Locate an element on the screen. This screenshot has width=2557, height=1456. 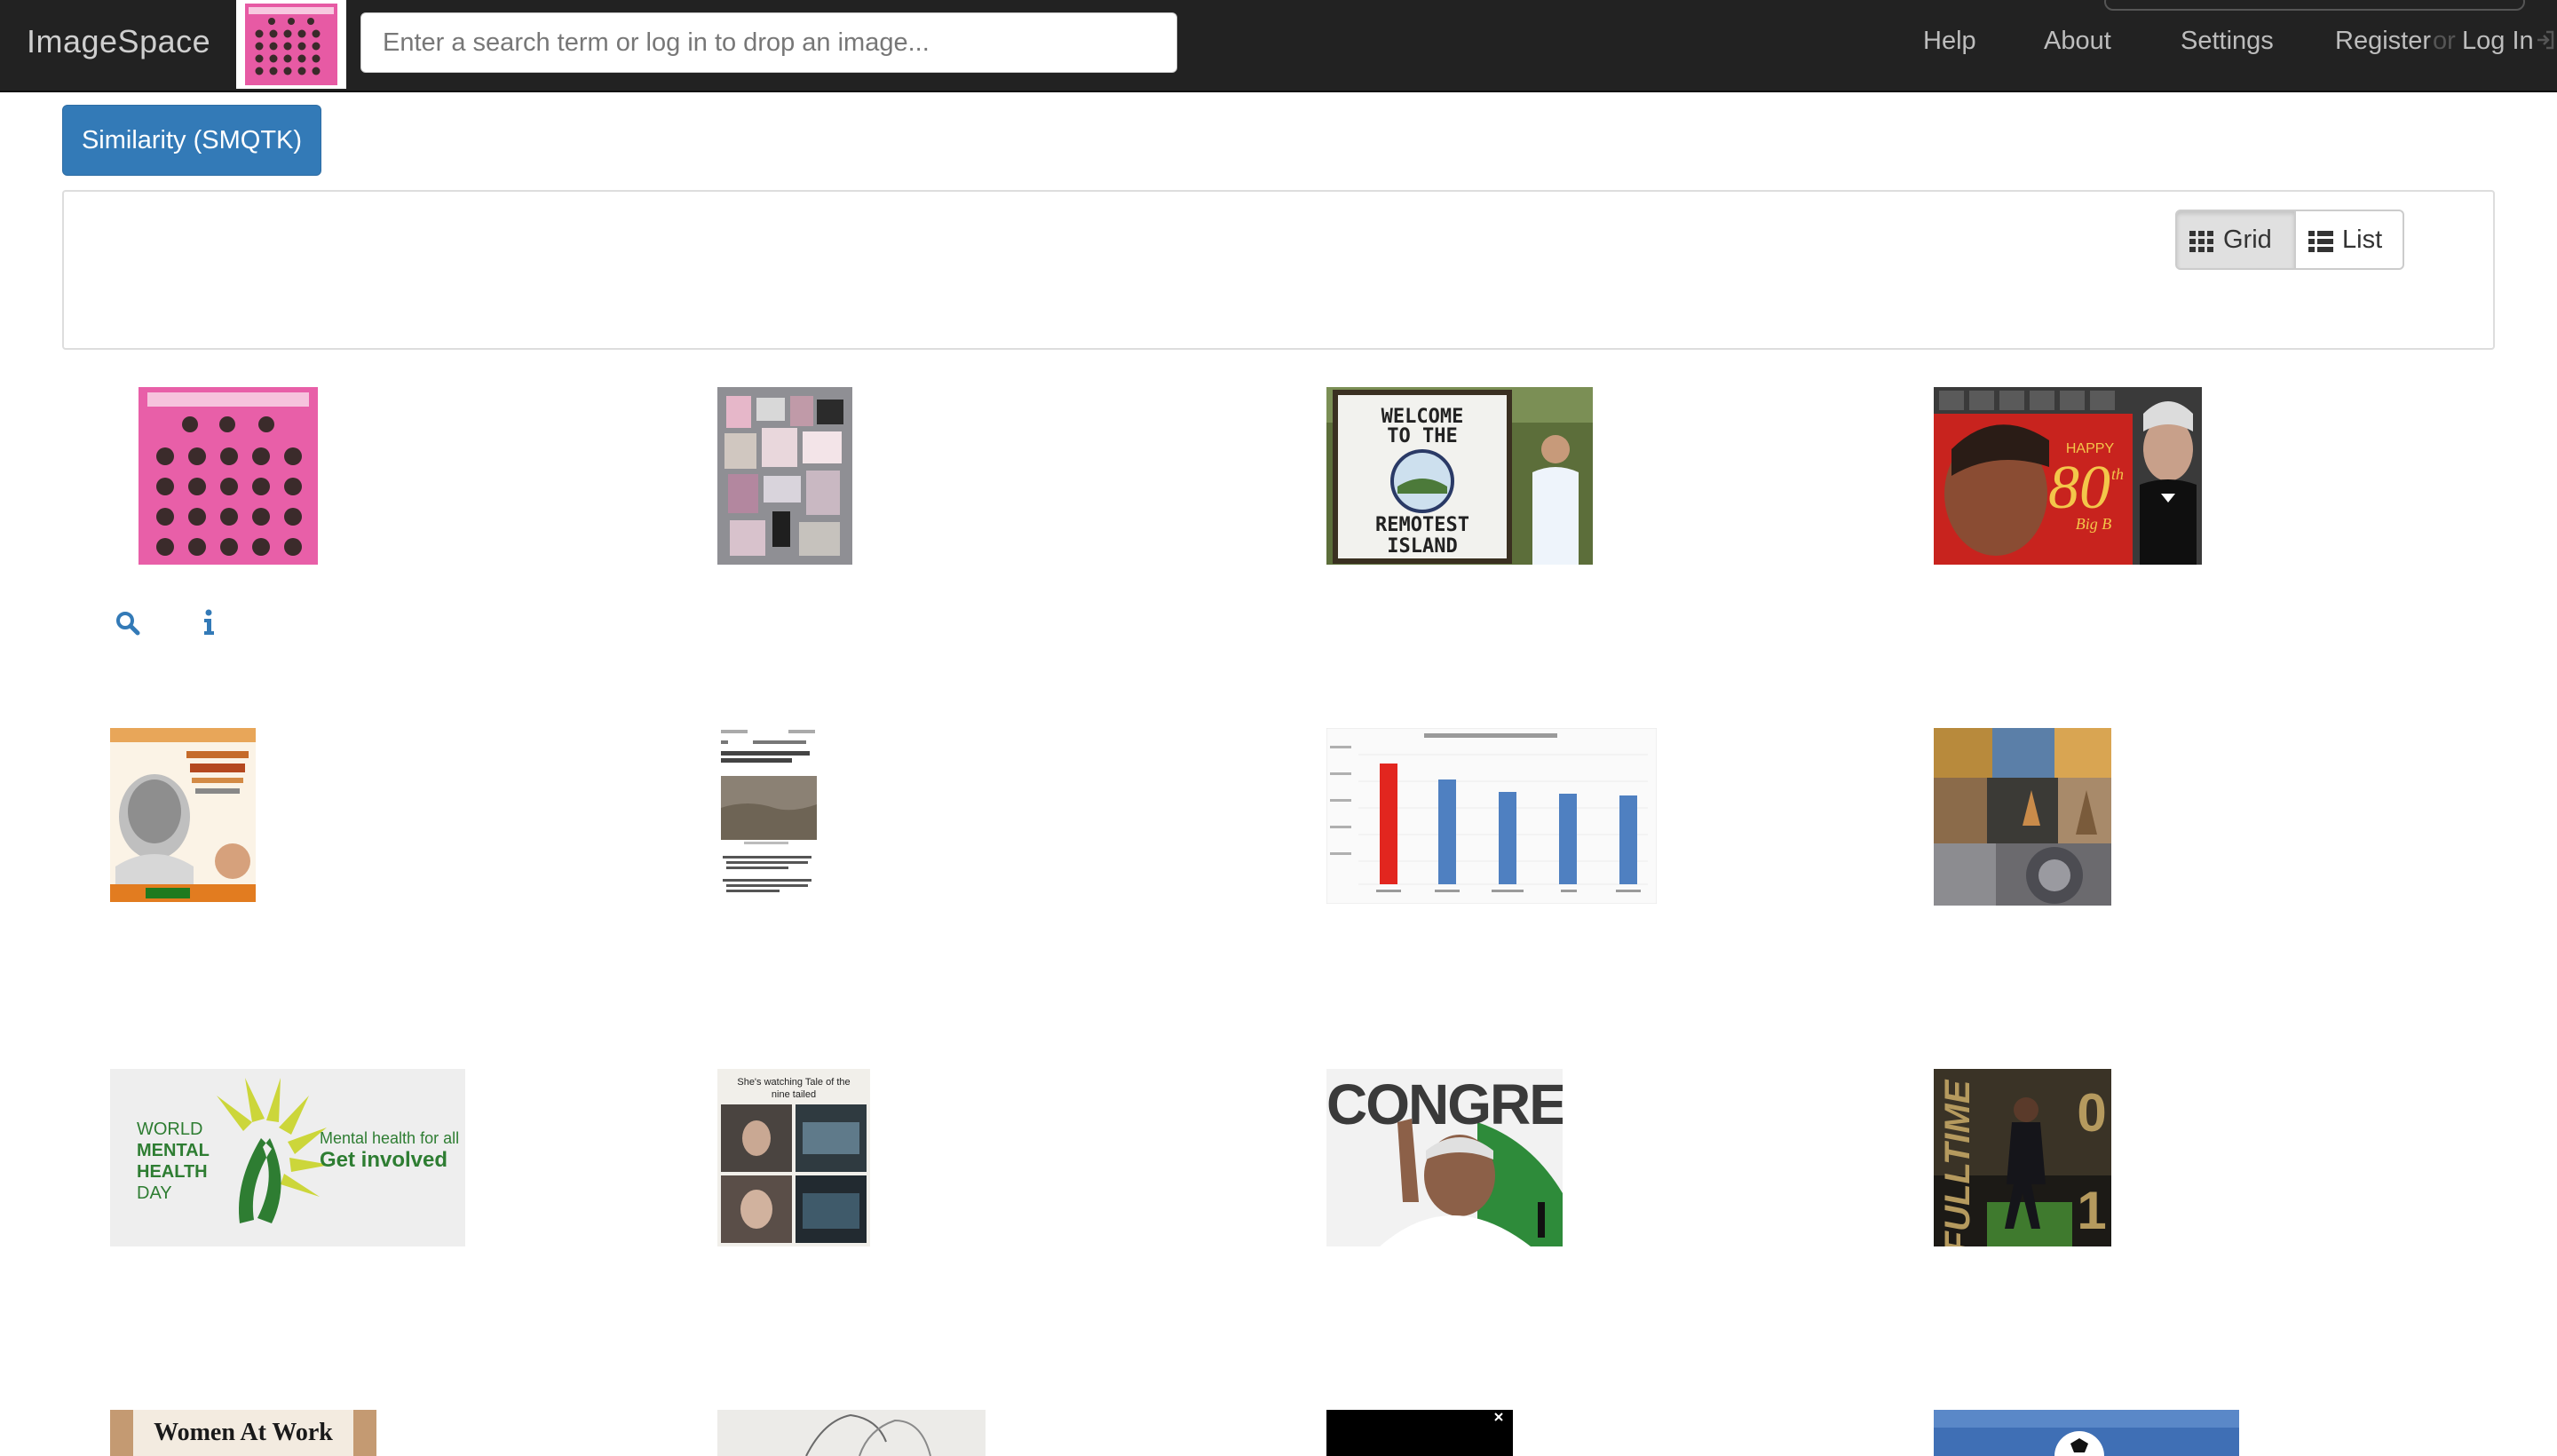
search-input is located at coordinates (768, 42).